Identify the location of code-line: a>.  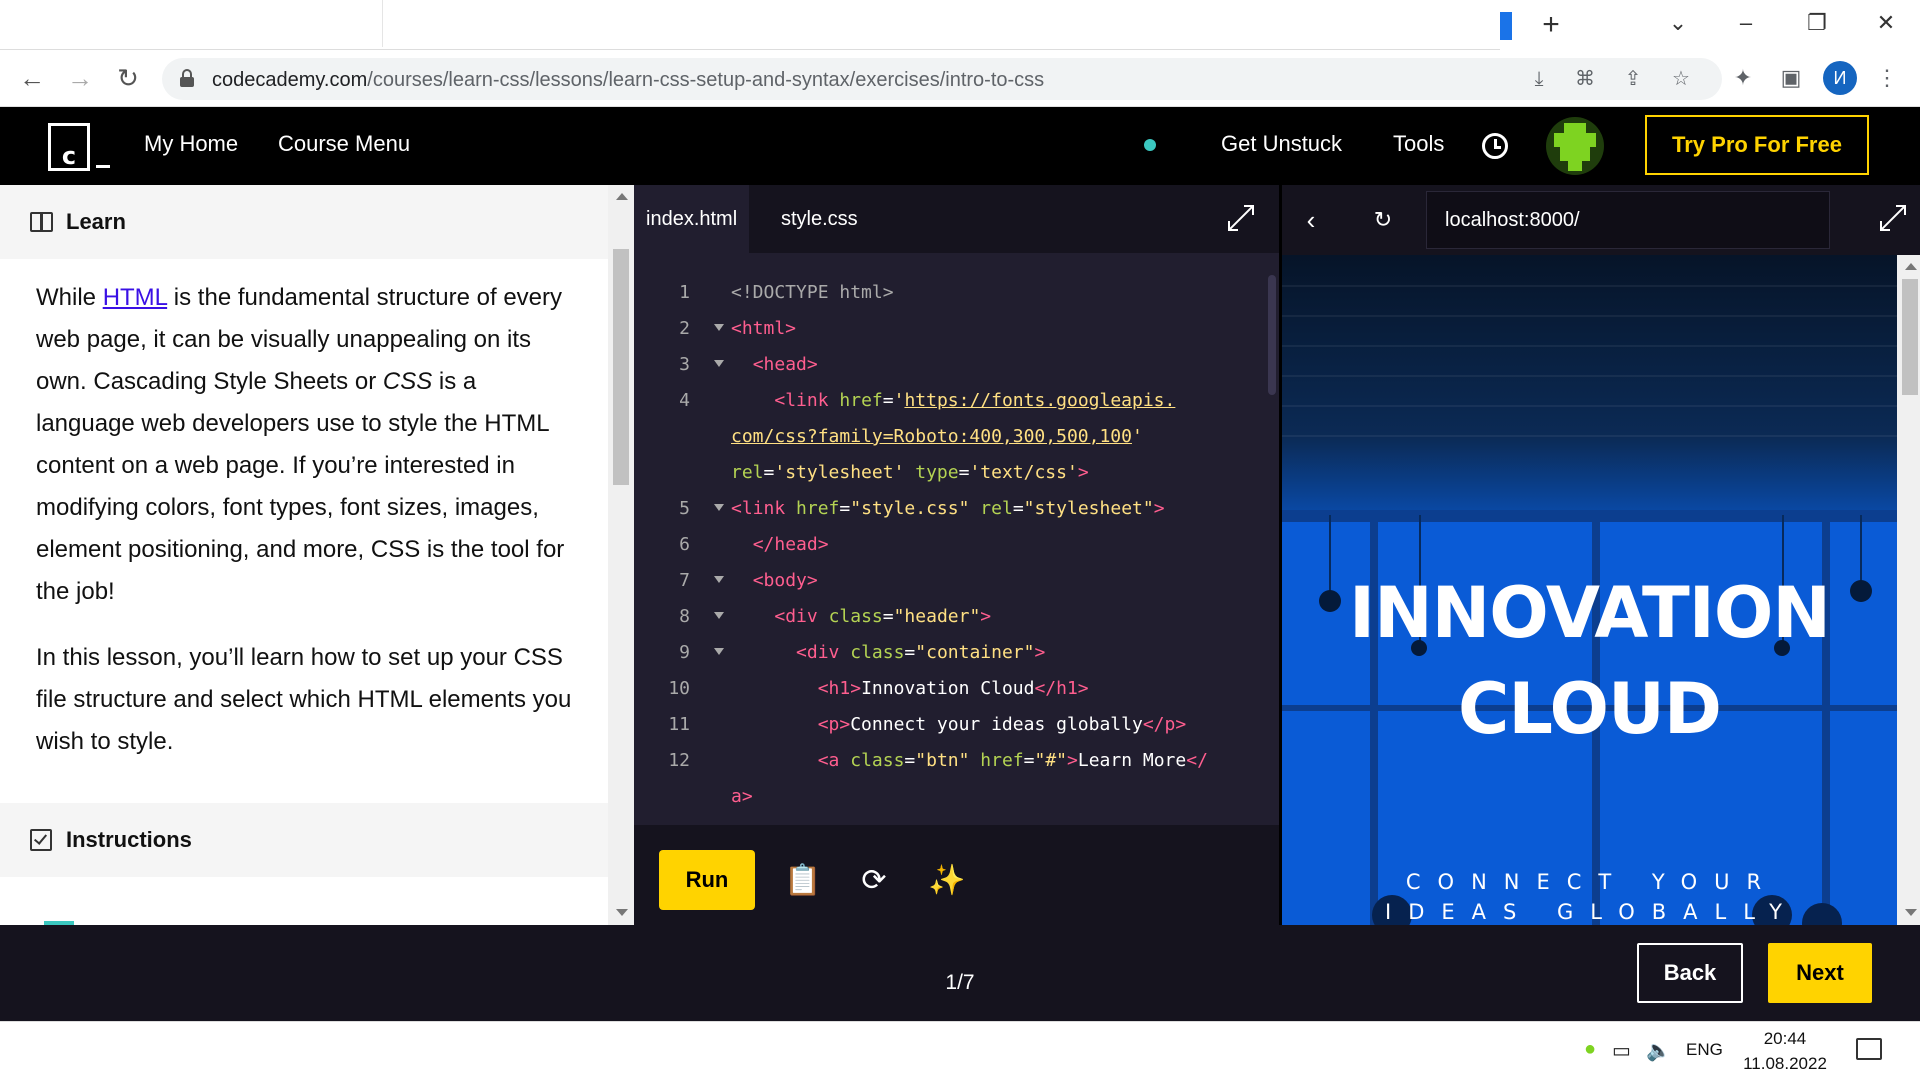
(742, 796).